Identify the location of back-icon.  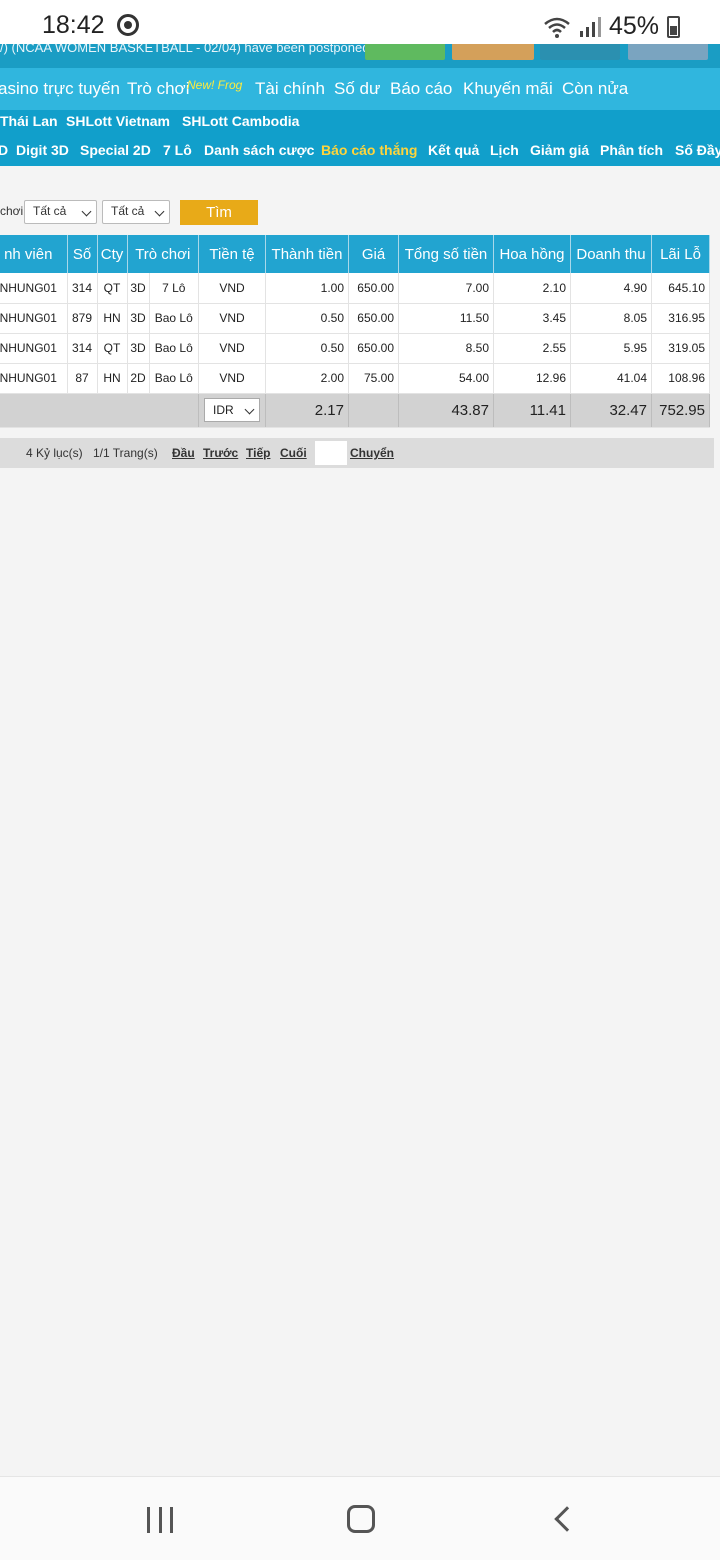
(567, 1519).